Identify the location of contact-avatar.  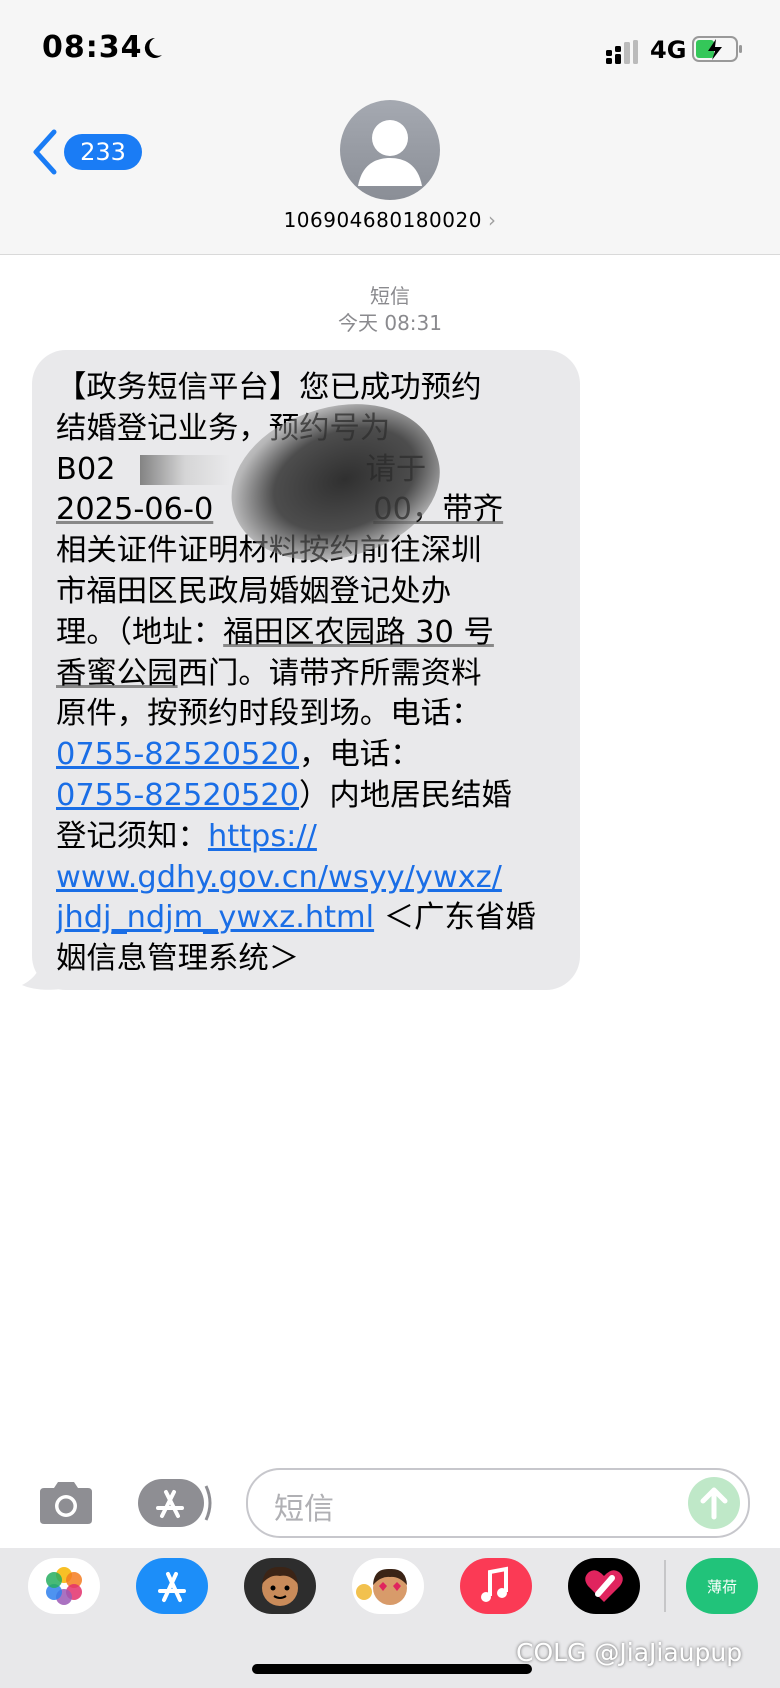
(390, 150).